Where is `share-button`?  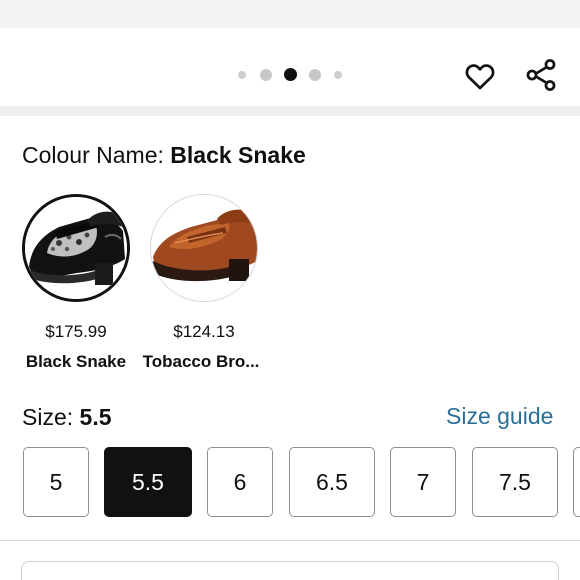
share-button is located at coordinates (541, 75).